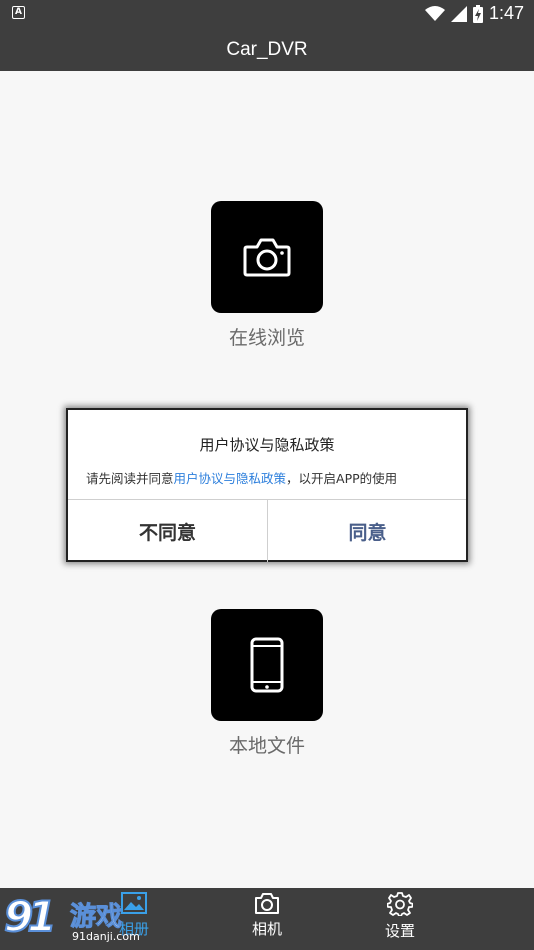 Image resolution: width=534 pixels, height=950 pixels. What do you see at coordinates (267, 445) in the screenshot?
I see `dialog-title: 用户协议与隐私政策` at bounding box center [267, 445].